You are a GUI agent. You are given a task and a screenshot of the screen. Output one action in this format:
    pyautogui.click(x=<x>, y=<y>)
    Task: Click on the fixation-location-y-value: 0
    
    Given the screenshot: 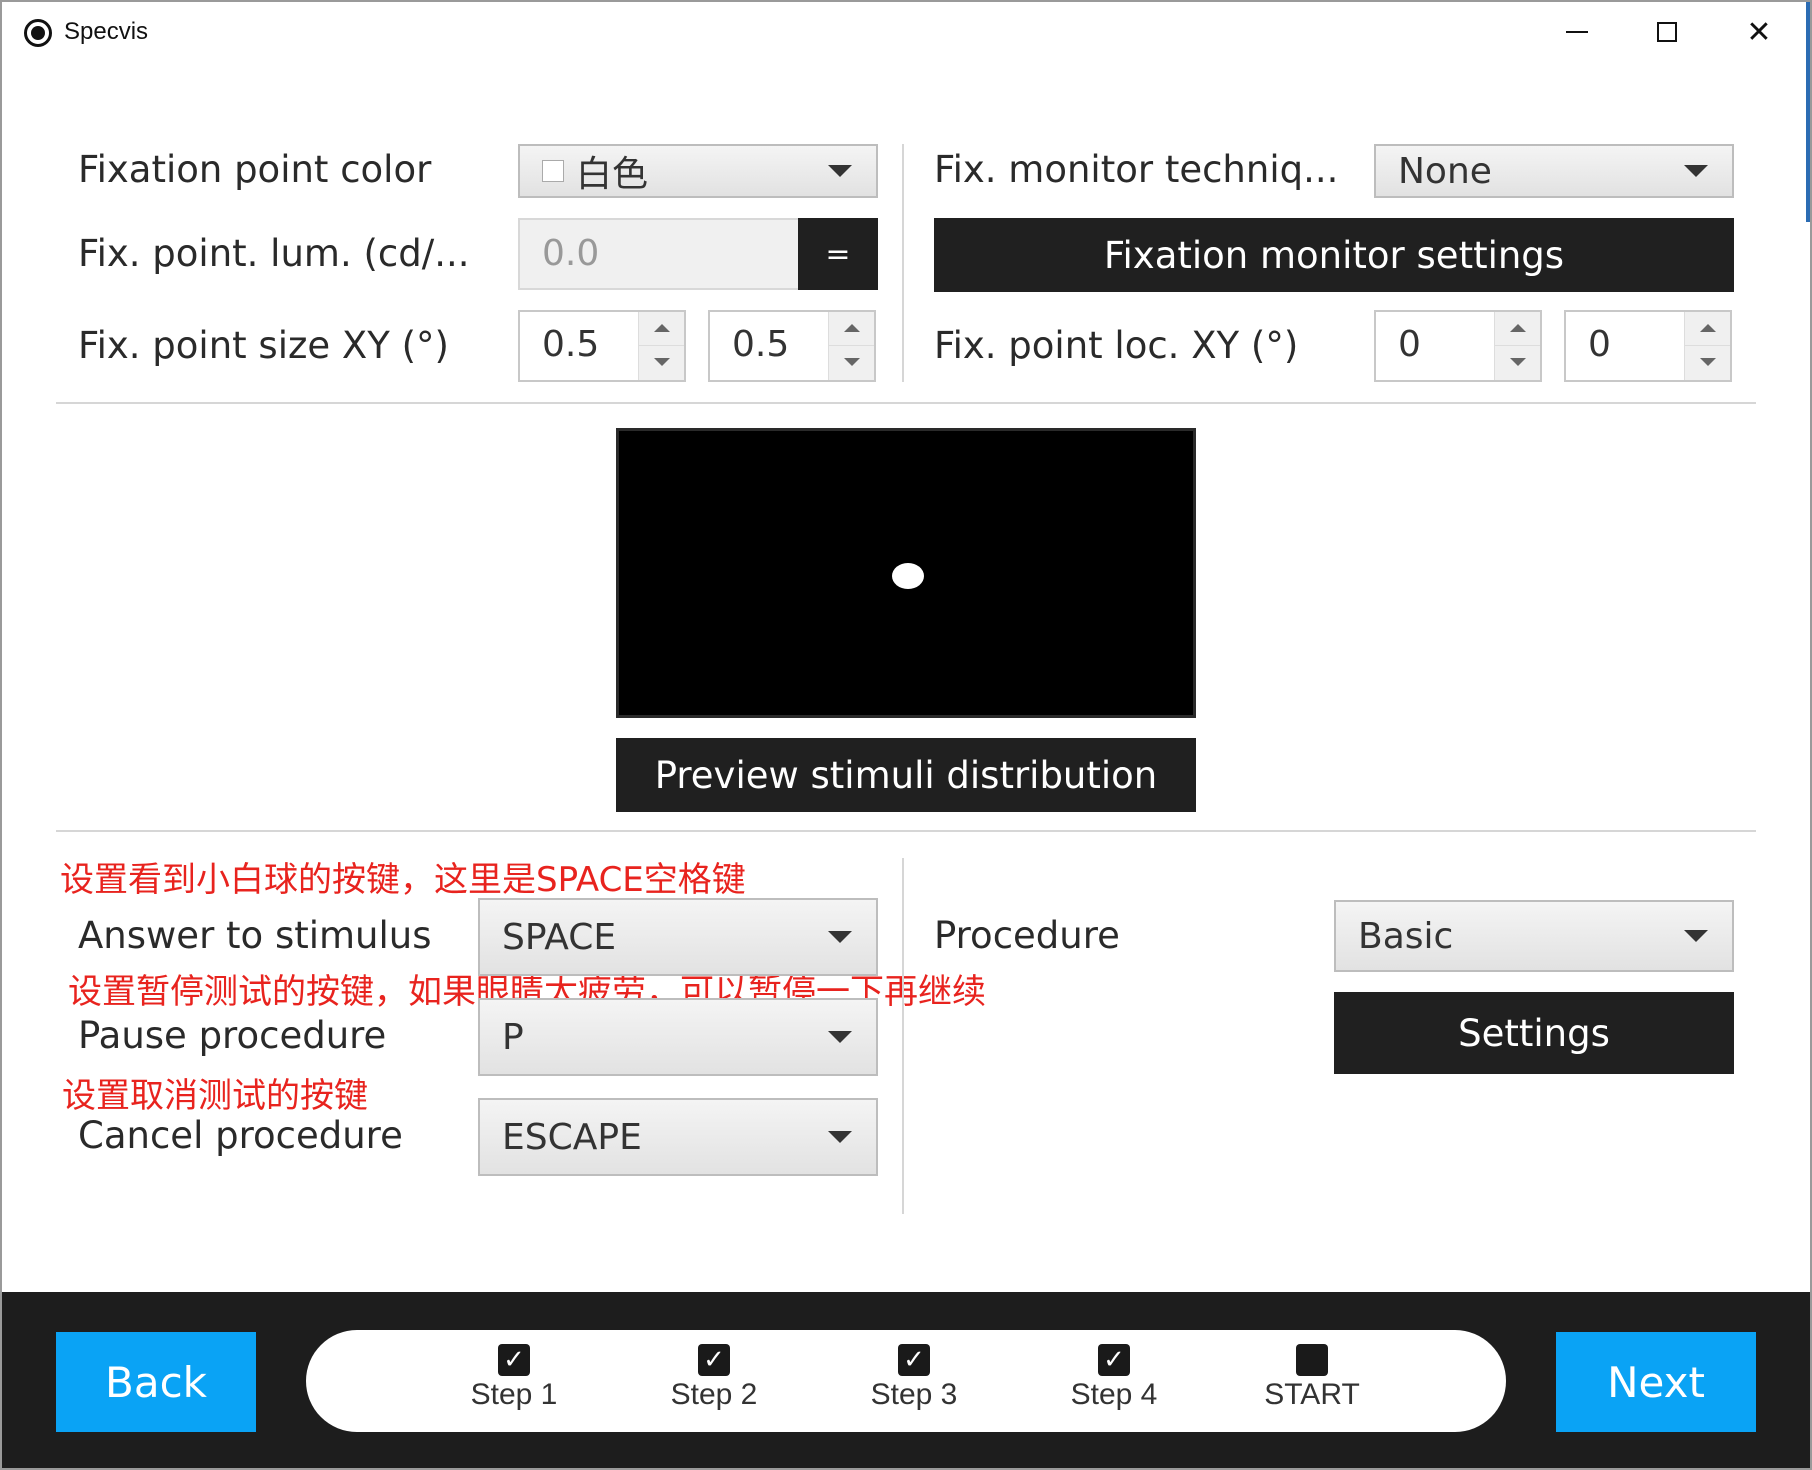 What is the action you would take?
    pyautogui.click(x=1599, y=344)
    